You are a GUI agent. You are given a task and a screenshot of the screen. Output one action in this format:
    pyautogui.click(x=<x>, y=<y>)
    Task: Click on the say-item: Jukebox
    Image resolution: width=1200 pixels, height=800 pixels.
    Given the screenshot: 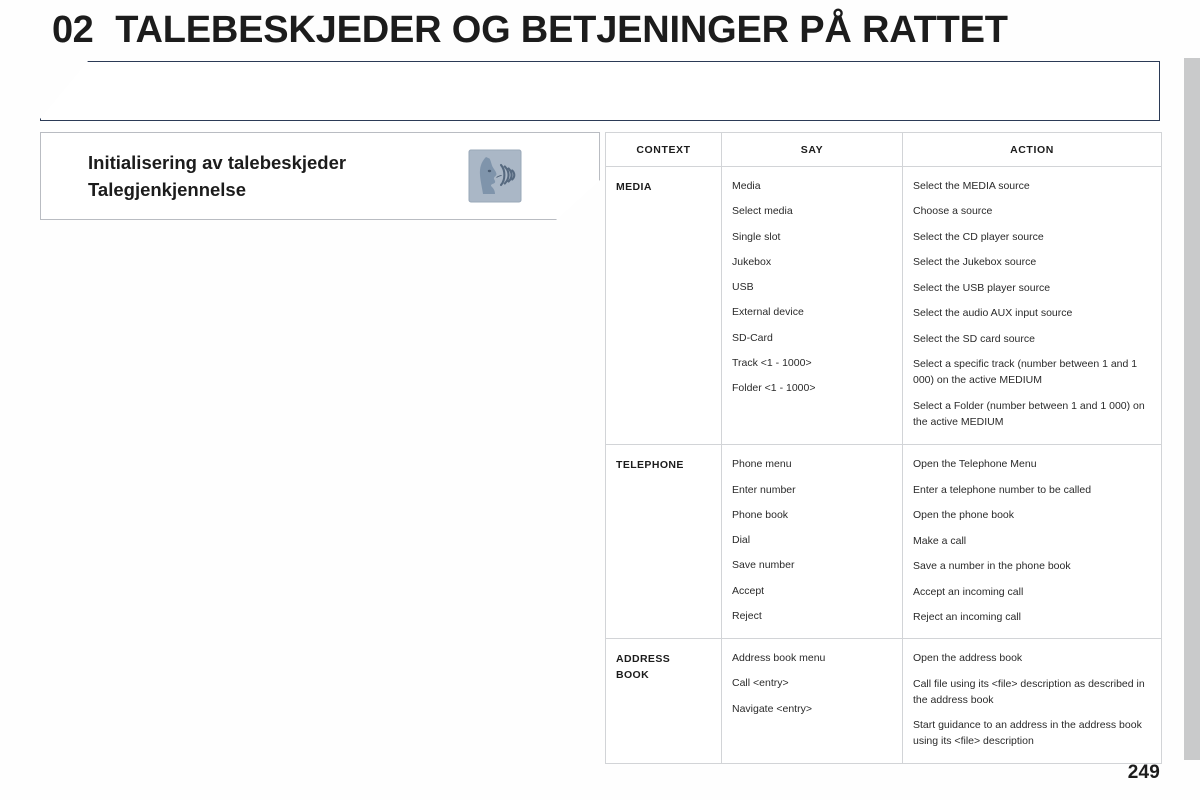 What is the action you would take?
    pyautogui.click(x=752, y=261)
    